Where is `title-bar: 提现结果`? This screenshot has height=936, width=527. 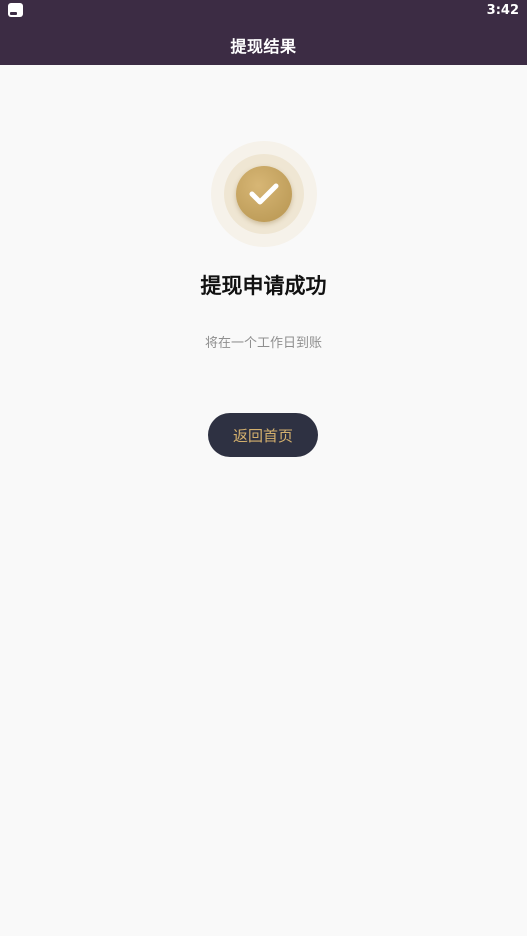 title-bar: 提现结果 is located at coordinates (263, 44).